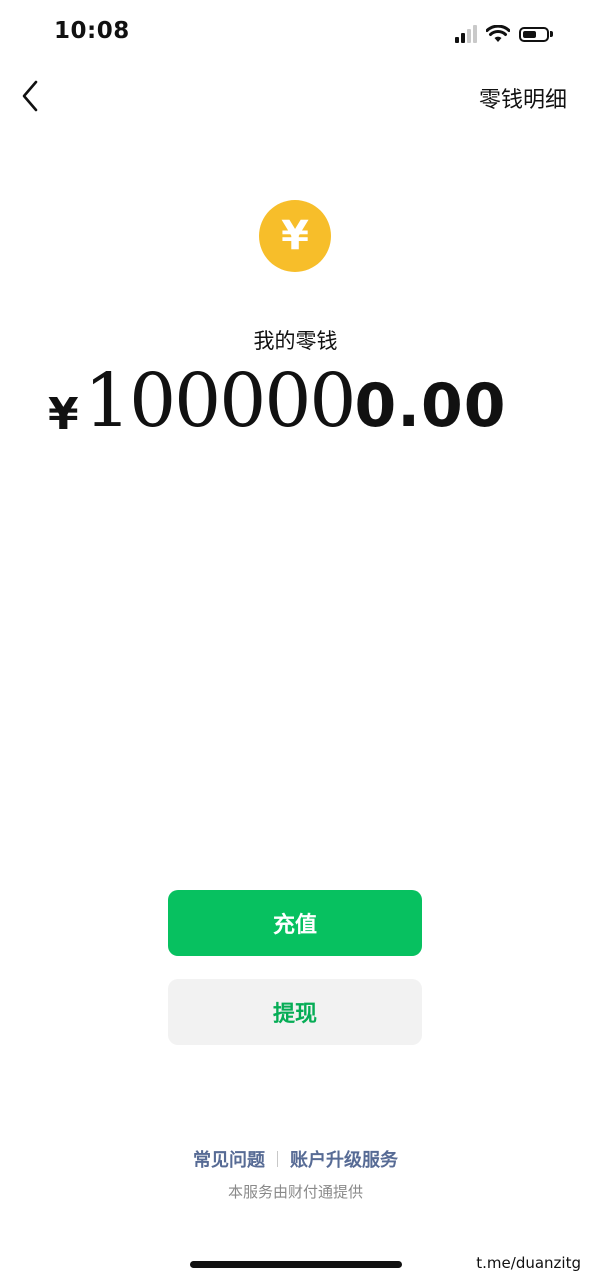 This screenshot has width=591, height=1280. I want to click on status-icons, so click(504, 34).